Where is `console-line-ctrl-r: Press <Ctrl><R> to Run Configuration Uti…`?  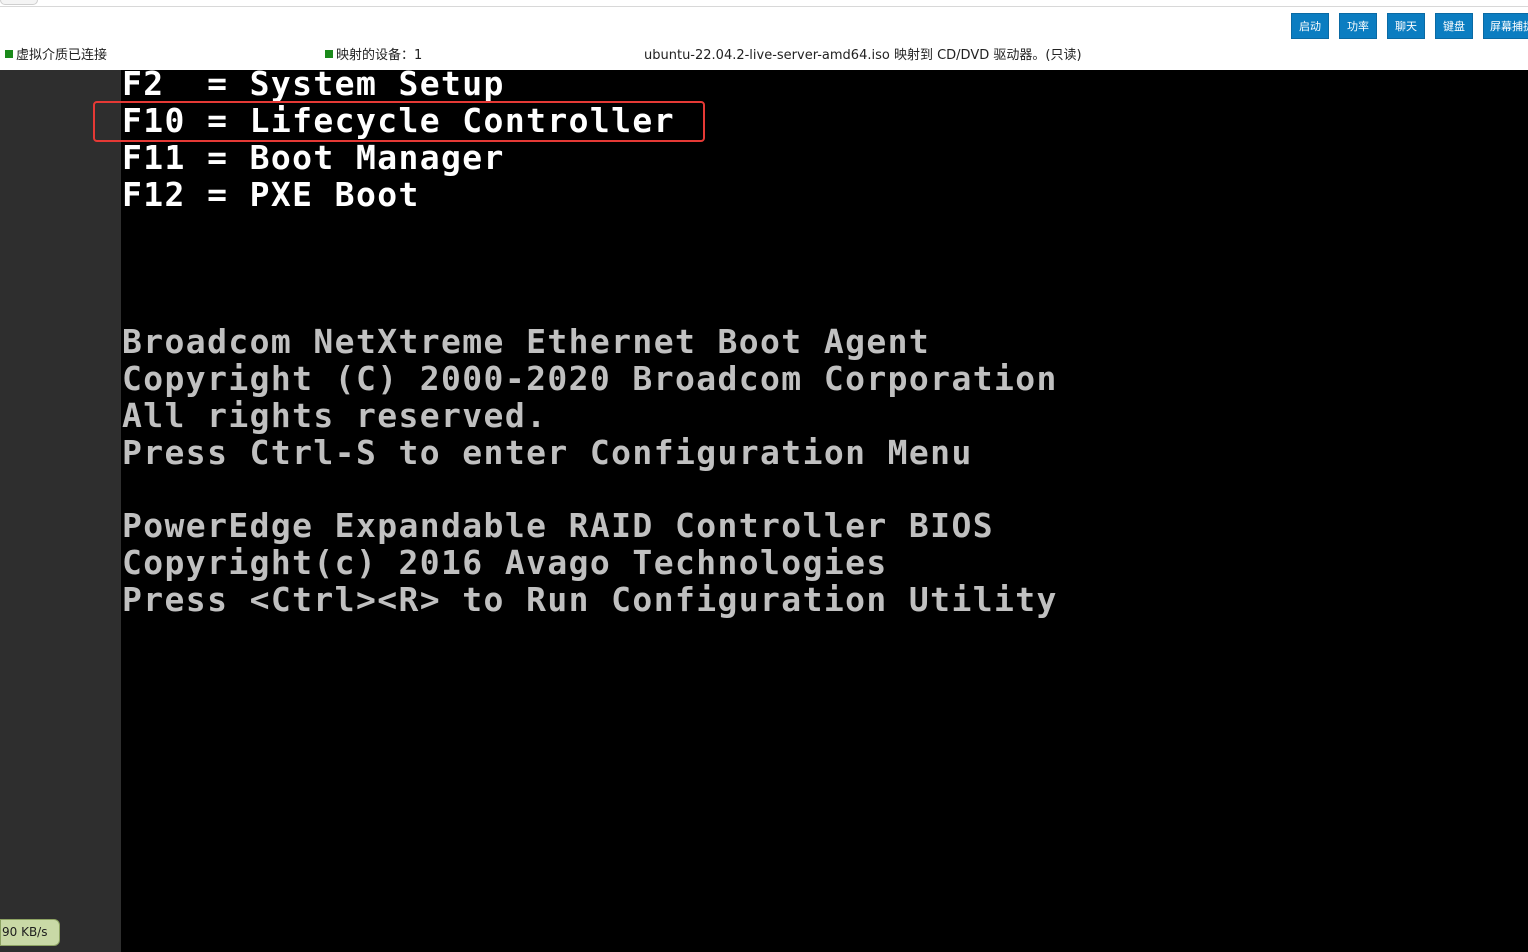 console-line-ctrl-r: Press <Ctrl><R> to Run Configuration Uti… is located at coordinates (590, 599).